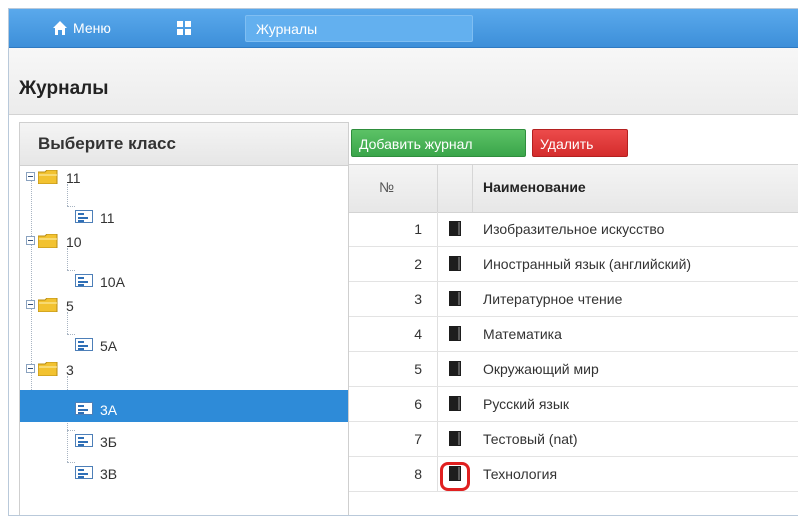 The image size is (798, 525). Describe the element at coordinates (418, 334) in the screenshot. I see `row-number: 4` at that location.